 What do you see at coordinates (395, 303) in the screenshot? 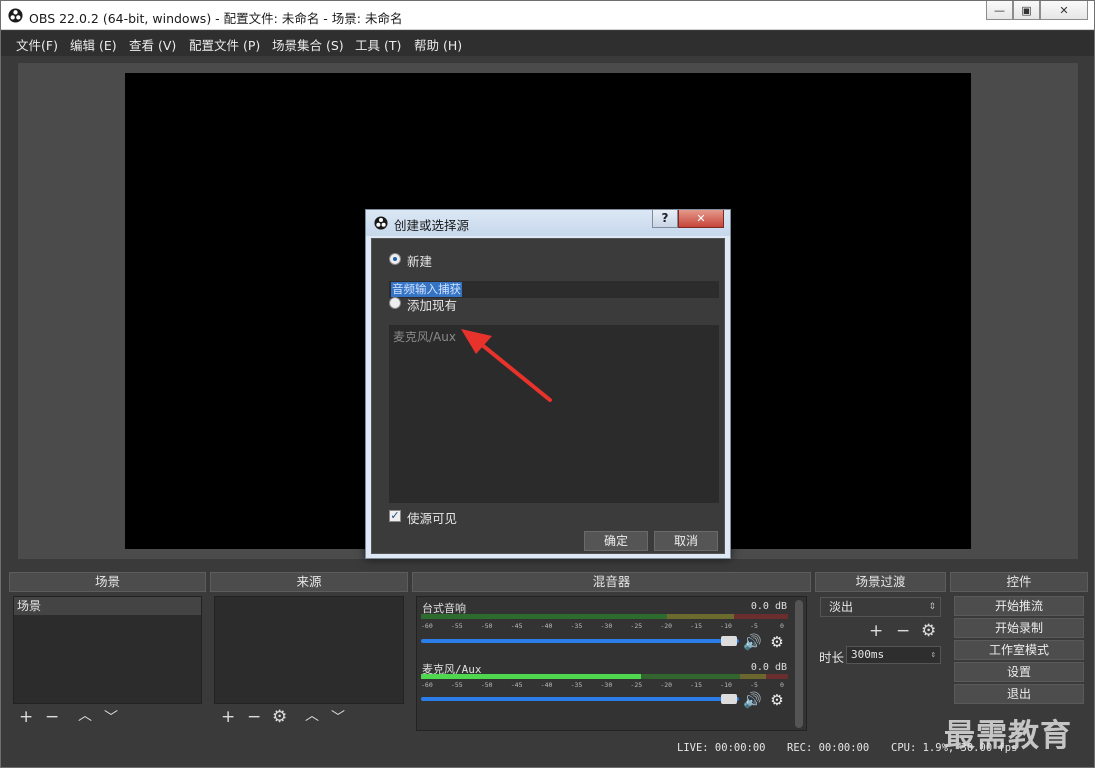
I see `add-existing-radio` at bounding box center [395, 303].